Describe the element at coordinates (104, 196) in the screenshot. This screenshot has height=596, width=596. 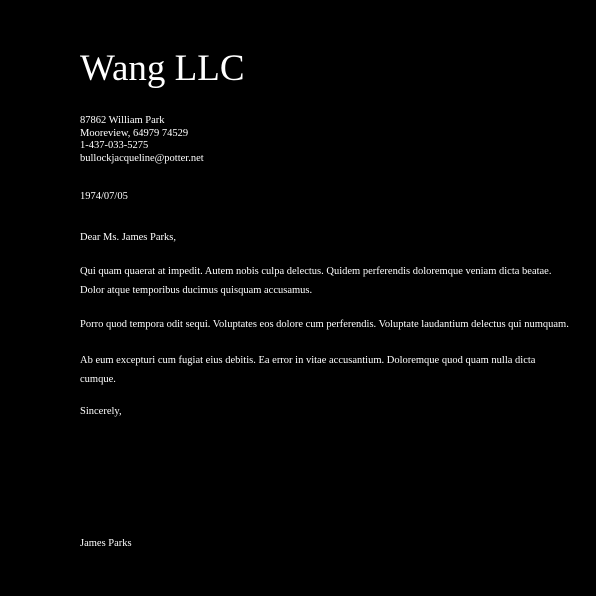
I see `letter-date: 1974/07/05` at that location.